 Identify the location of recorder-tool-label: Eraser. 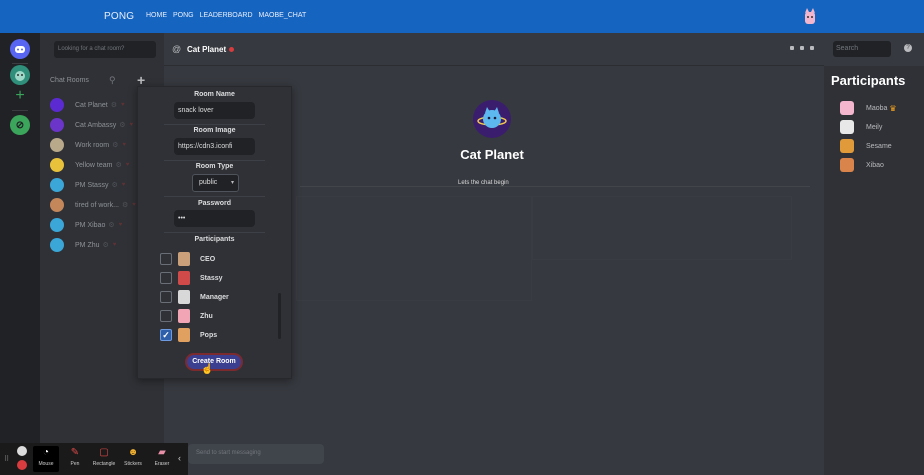
(162, 464).